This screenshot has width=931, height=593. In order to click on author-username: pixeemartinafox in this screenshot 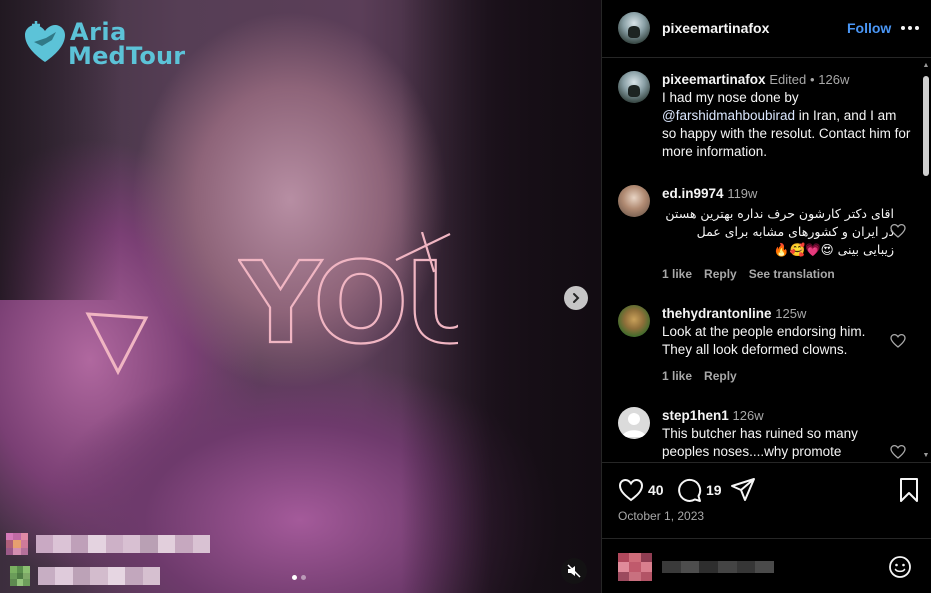, I will do `click(715, 28)`.